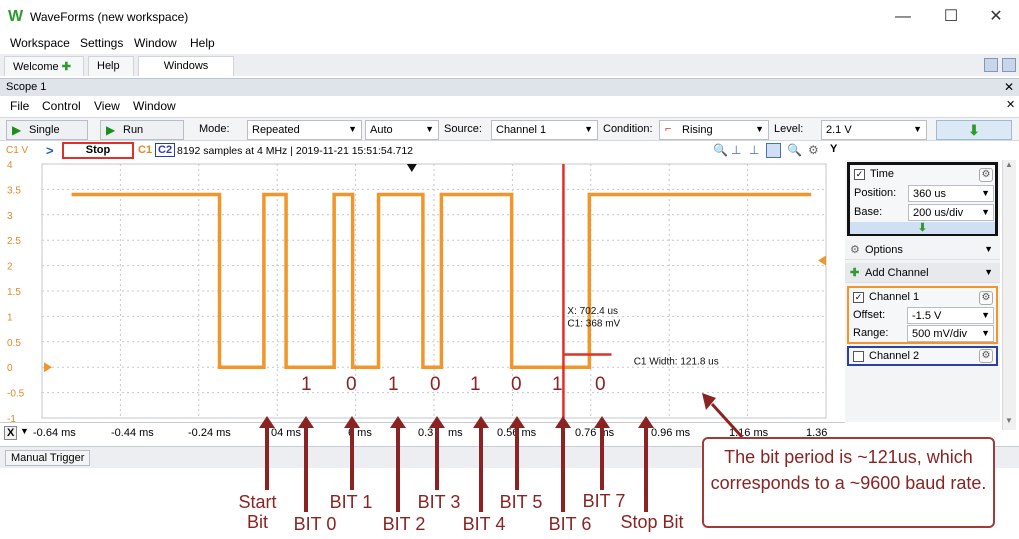 This screenshot has width=1019, height=539. What do you see at coordinates (351, 502) in the screenshot?
I see `bit1-label: BIT 1` at bounding box center [351, 502].